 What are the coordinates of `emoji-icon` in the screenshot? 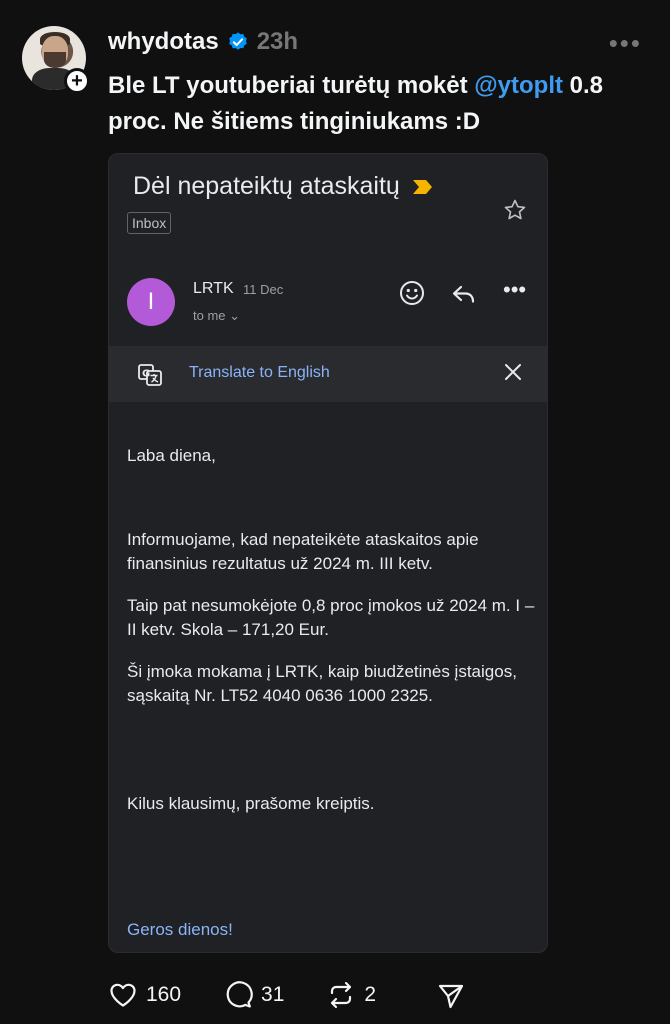 It's located at (412, 293).